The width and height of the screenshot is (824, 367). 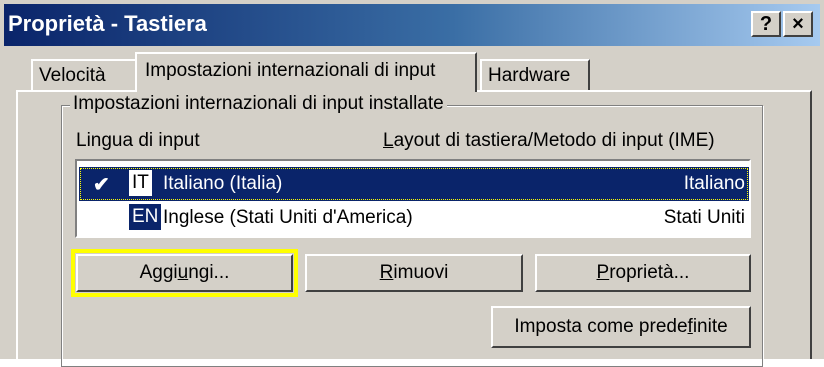 What do you see at coordinates (704, 217) in the screenshot?
I see `keyboard-layout: Stati Uniti` at bounding box center [704, 217].